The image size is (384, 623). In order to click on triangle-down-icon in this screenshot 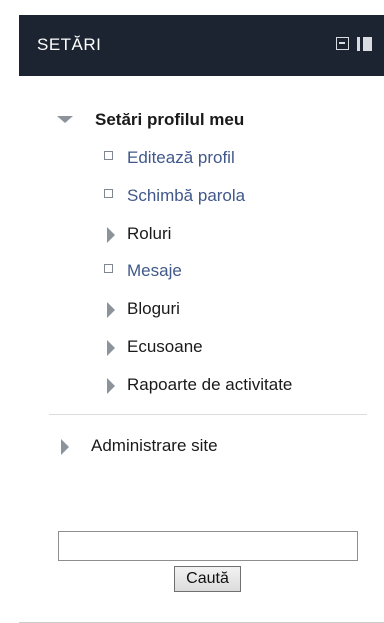, I will do `click(65, 119)`.